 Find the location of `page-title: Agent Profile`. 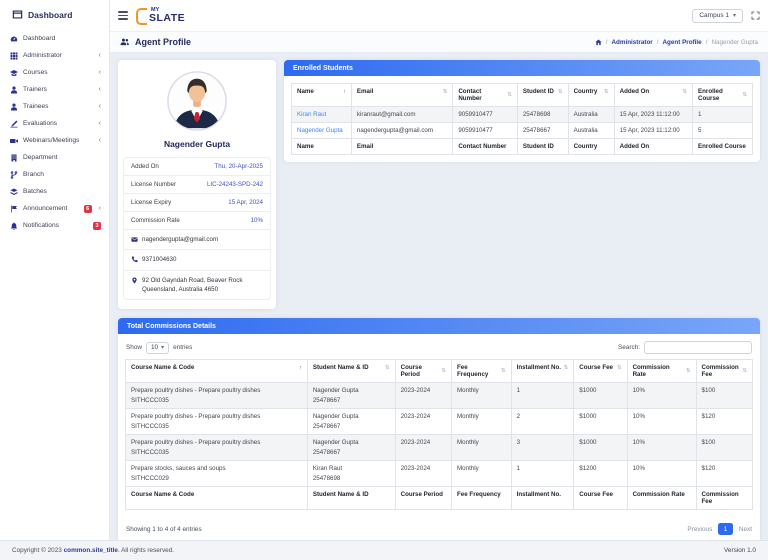

page-title: Agent Profile is located at coordinates (163, 42).